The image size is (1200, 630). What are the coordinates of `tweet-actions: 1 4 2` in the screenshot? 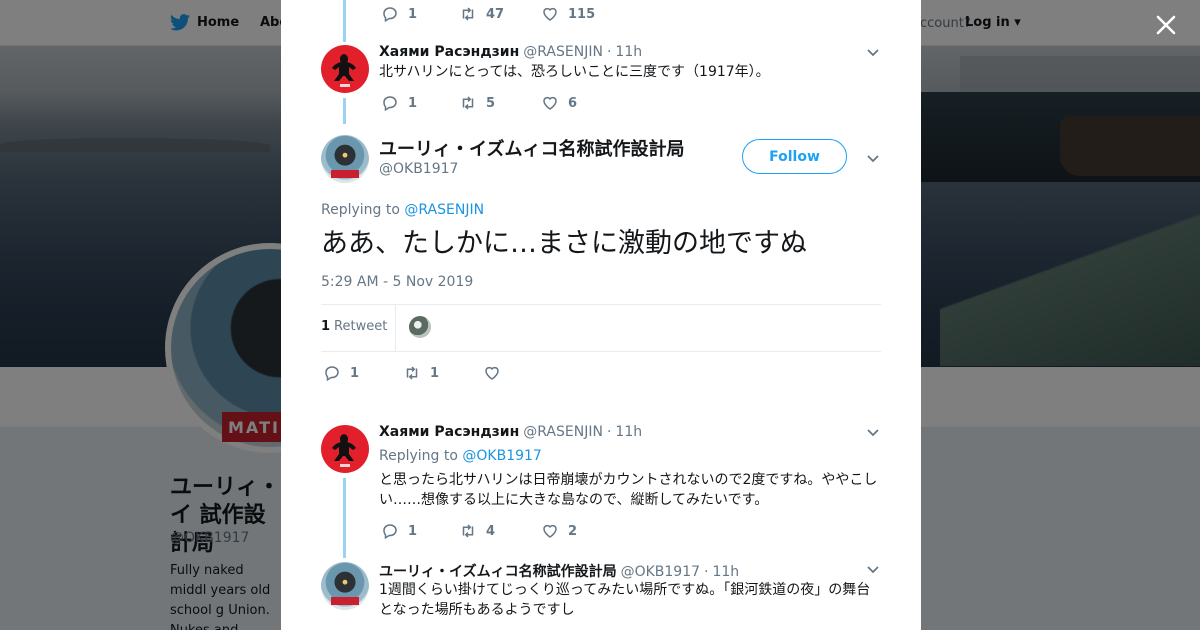 It's located at (479, 531).